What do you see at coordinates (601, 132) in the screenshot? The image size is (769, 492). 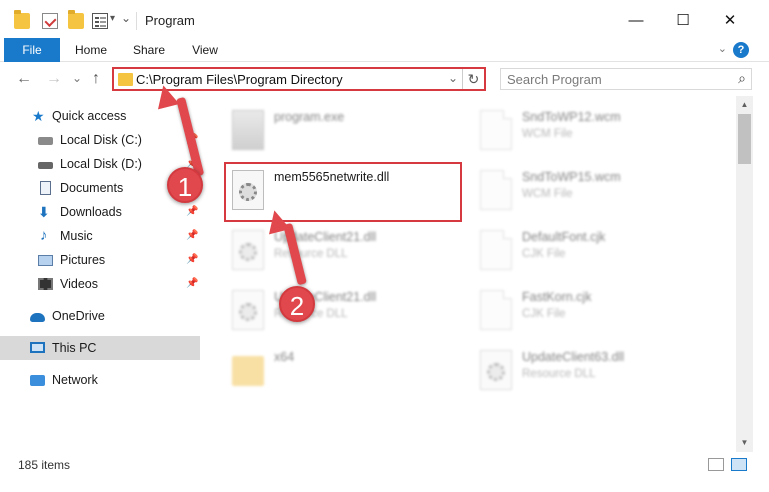 I see `file-item-sndtowp12-wcm: SndToWP12.wcm WCM File` at bounding box center [601, 132].